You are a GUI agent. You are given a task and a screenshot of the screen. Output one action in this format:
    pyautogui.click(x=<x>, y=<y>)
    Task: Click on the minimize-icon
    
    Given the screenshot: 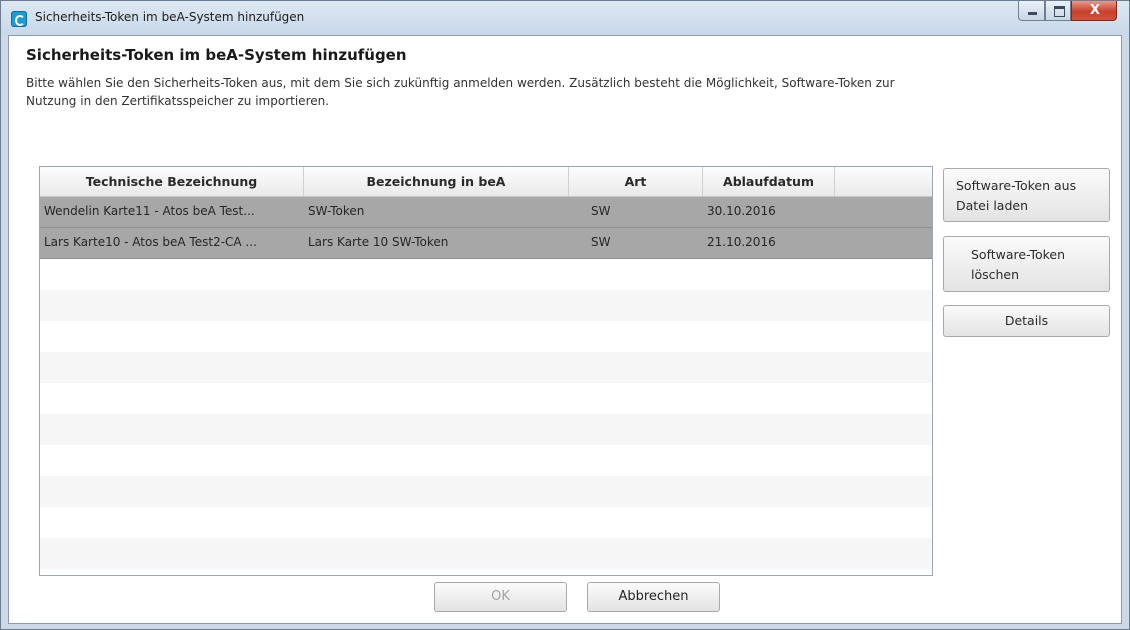 What is the action you would take?
    pyautogui.click(x=1032, y=13)
    